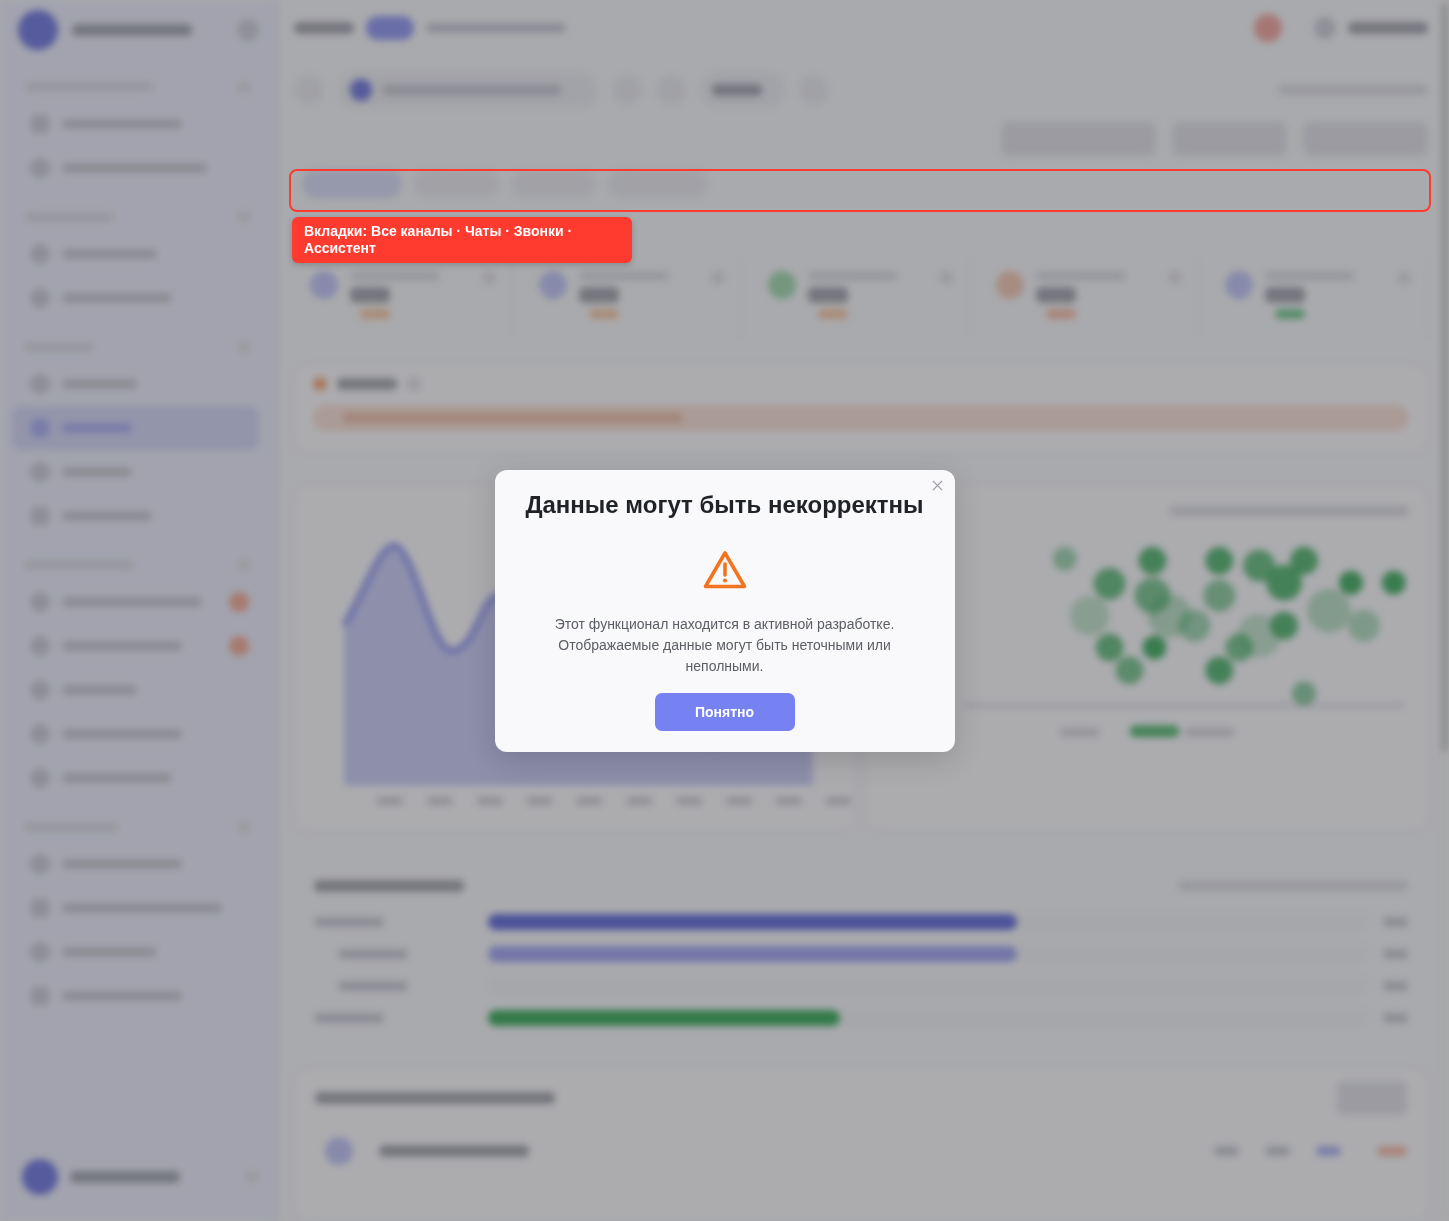  I want to click on confirm-button: Понятно, so click(724, 711).